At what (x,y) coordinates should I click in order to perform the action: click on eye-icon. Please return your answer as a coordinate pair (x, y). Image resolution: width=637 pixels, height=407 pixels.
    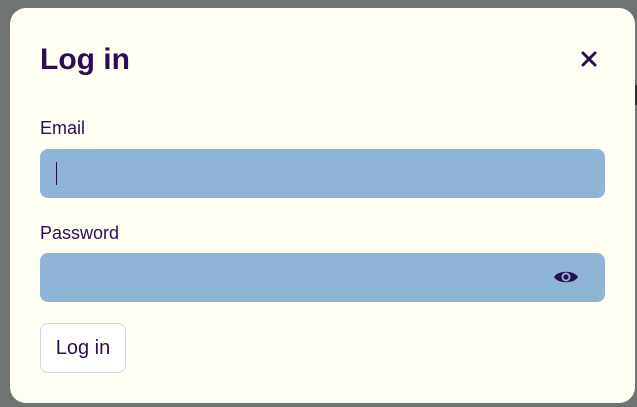
    Looking at the image, I should click on (566, 278).